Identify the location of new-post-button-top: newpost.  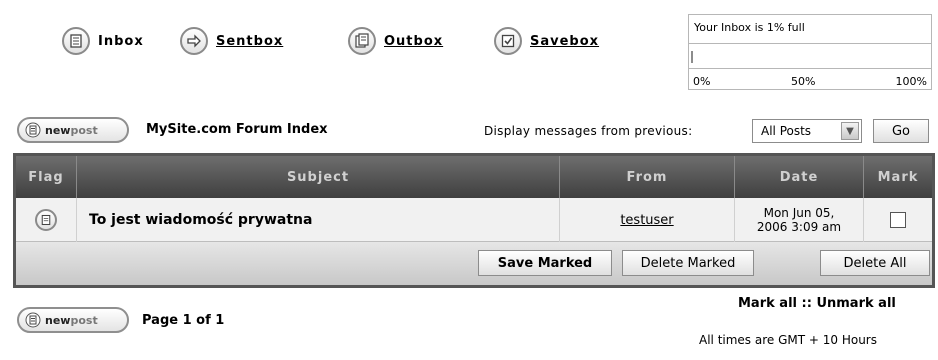
(73, 130).